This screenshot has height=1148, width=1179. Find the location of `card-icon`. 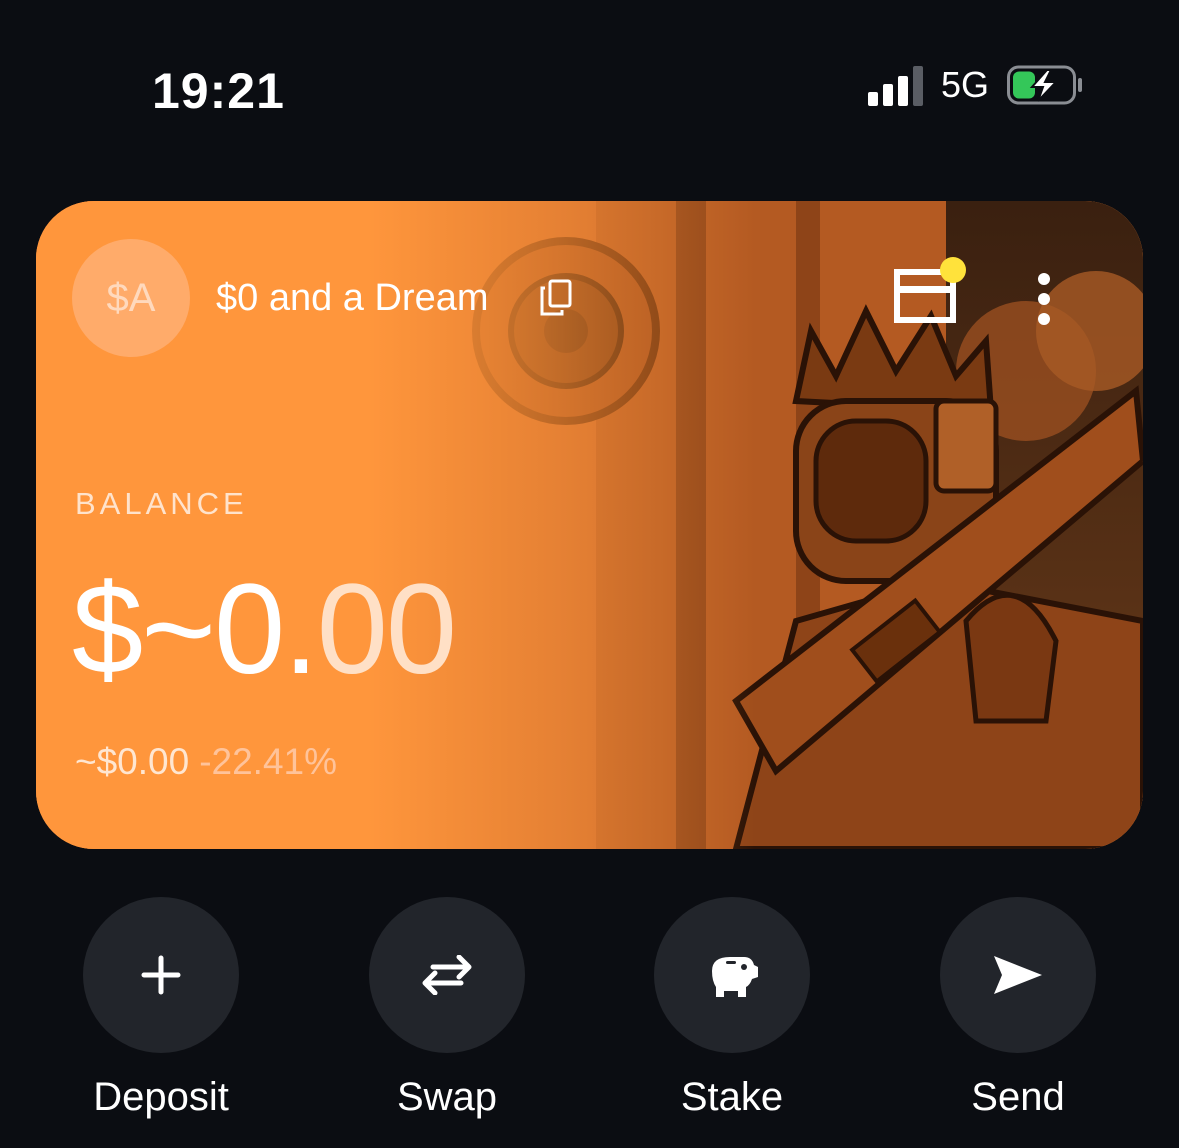

card-icon is located at coordinates (930, 291).